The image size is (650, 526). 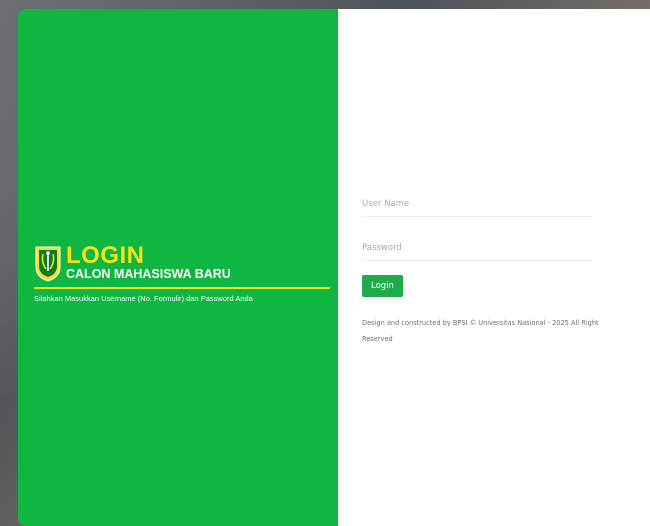 What do you see at coordinates (477, 208) in the screenshot?
I see `username-input` at bounding box center [477, 208].